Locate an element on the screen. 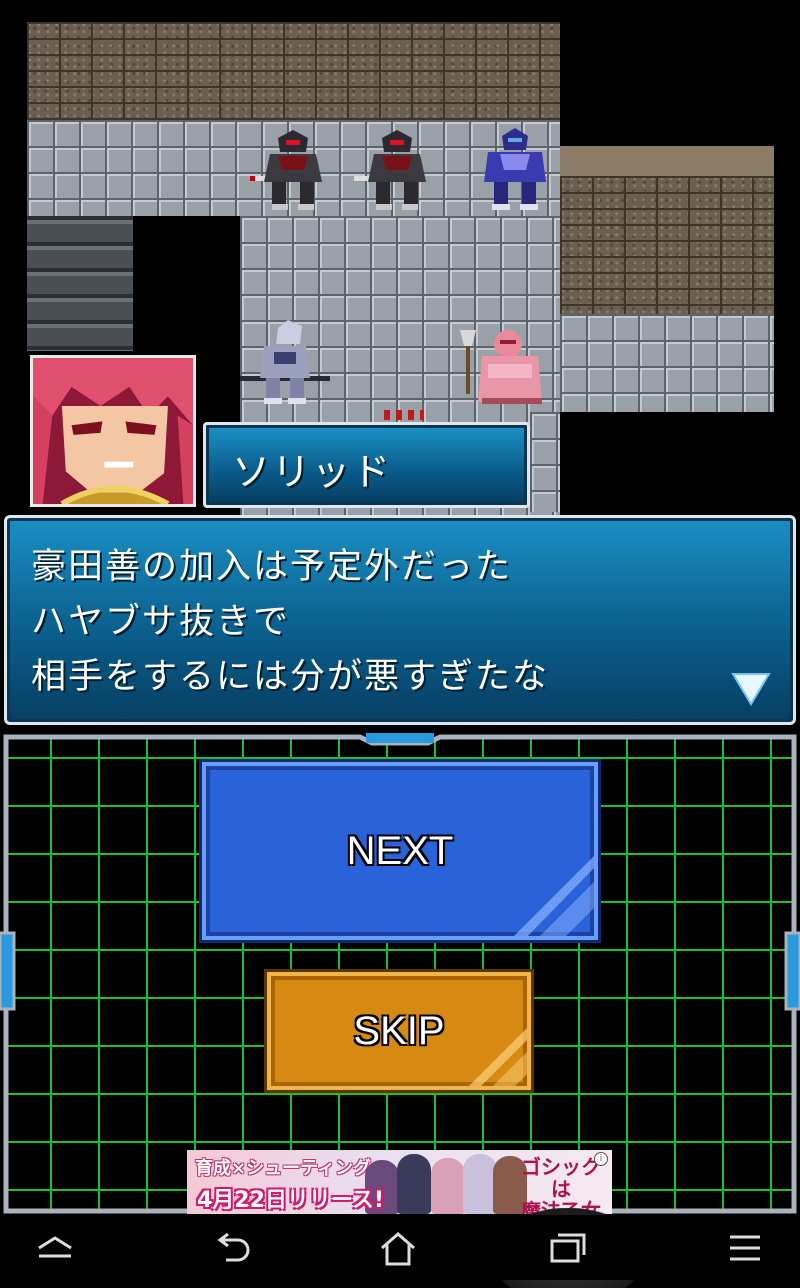 Image resolution: width=800 pixels, height=1288 pixels. floor-right is located at coordinates (667, 363).